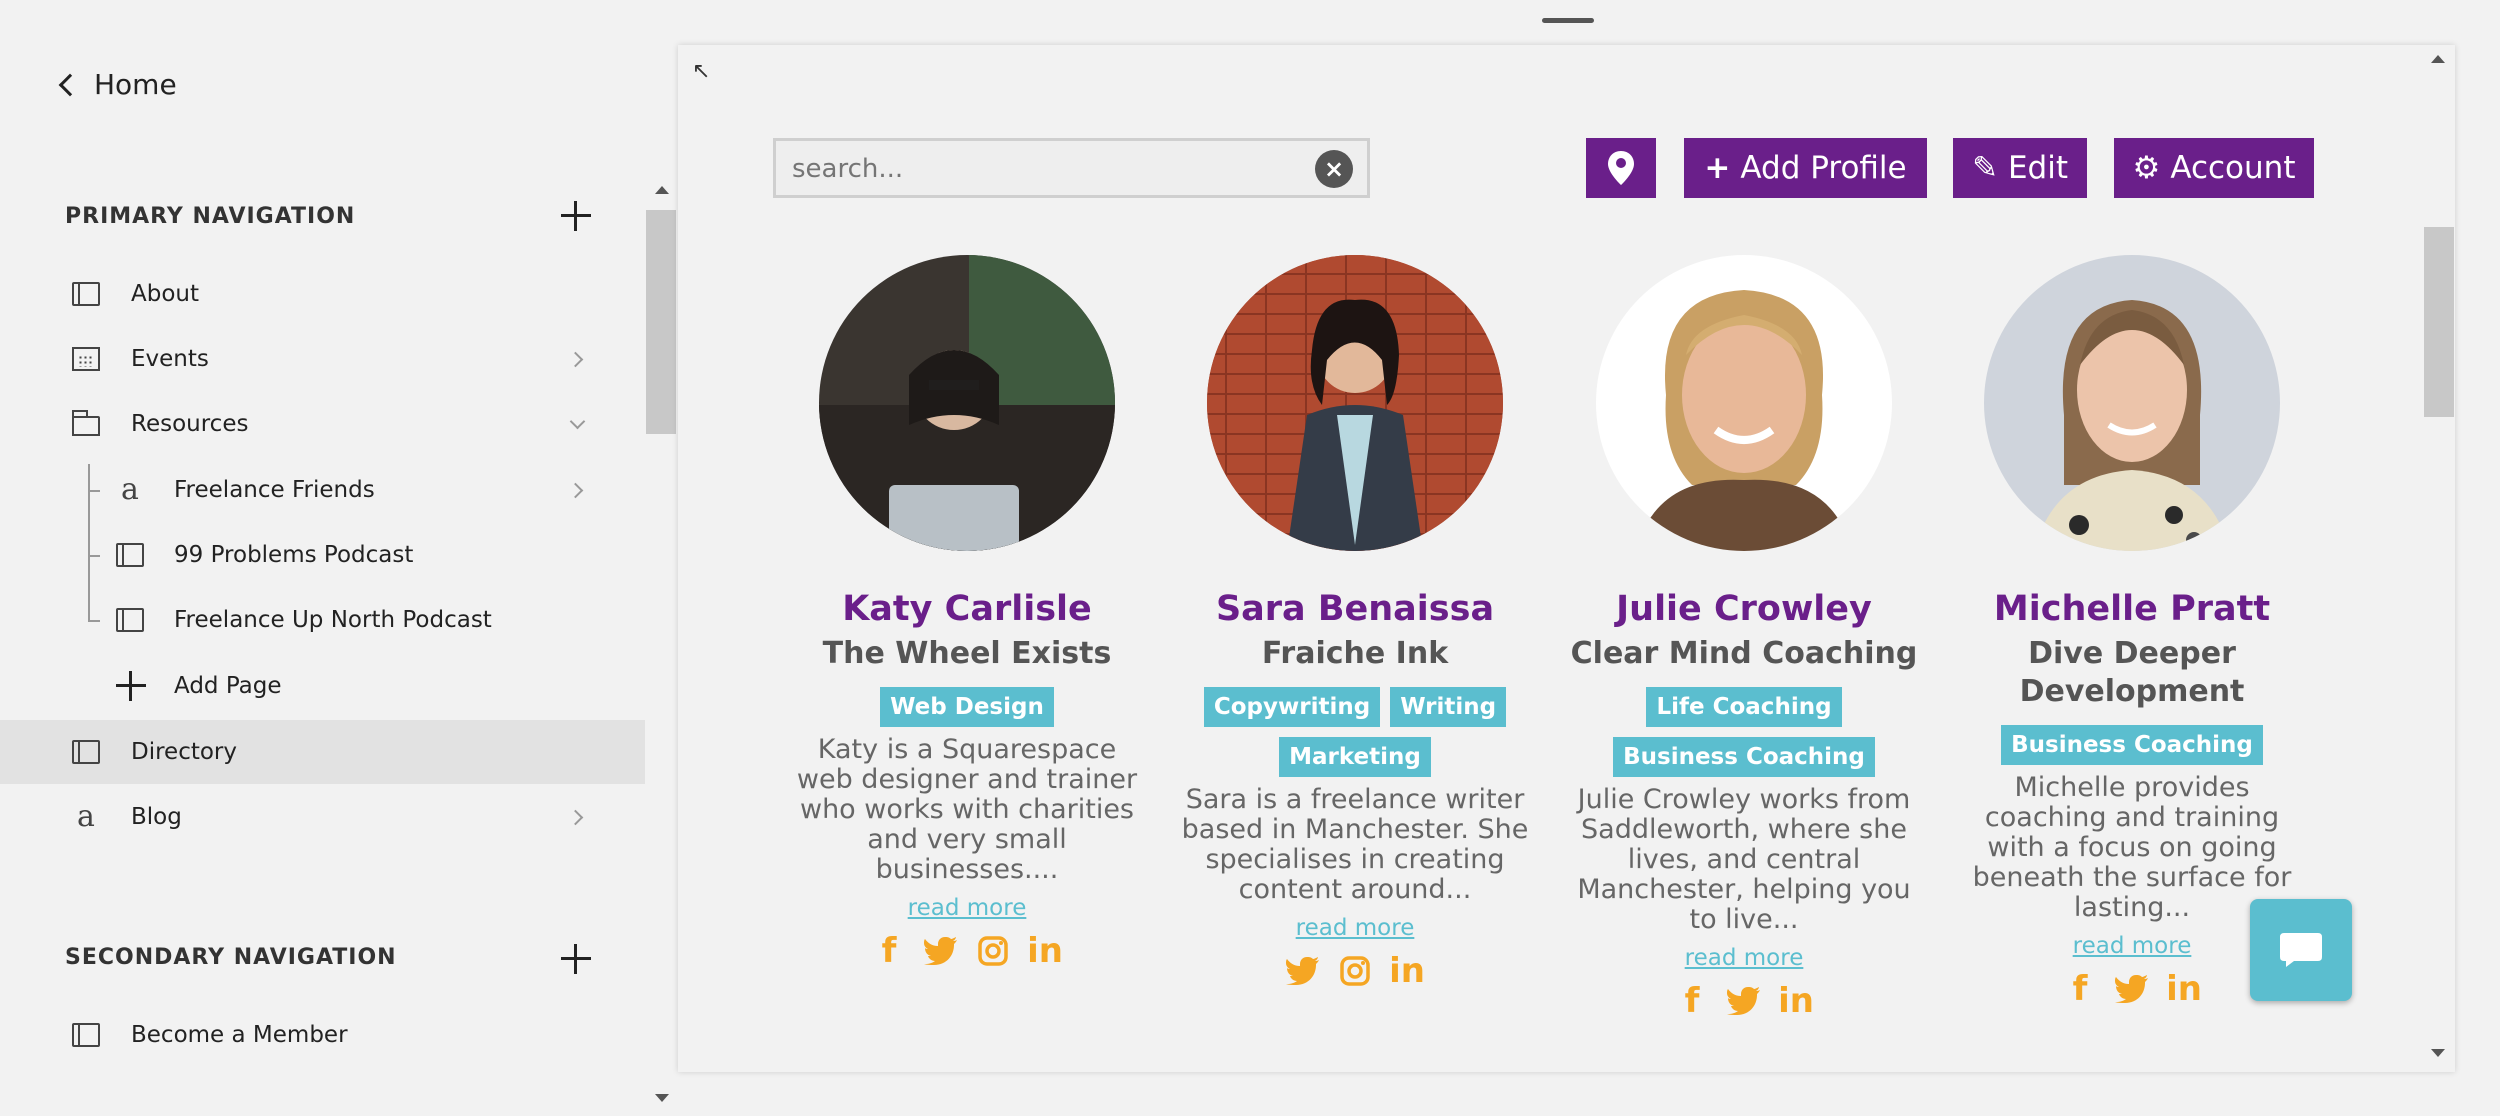 The image size is (2500, 1116). Describe the element at coordinates (2438, 1053) in the screenshot. I see `preview-scroll-down-arrow-icon` at that location.